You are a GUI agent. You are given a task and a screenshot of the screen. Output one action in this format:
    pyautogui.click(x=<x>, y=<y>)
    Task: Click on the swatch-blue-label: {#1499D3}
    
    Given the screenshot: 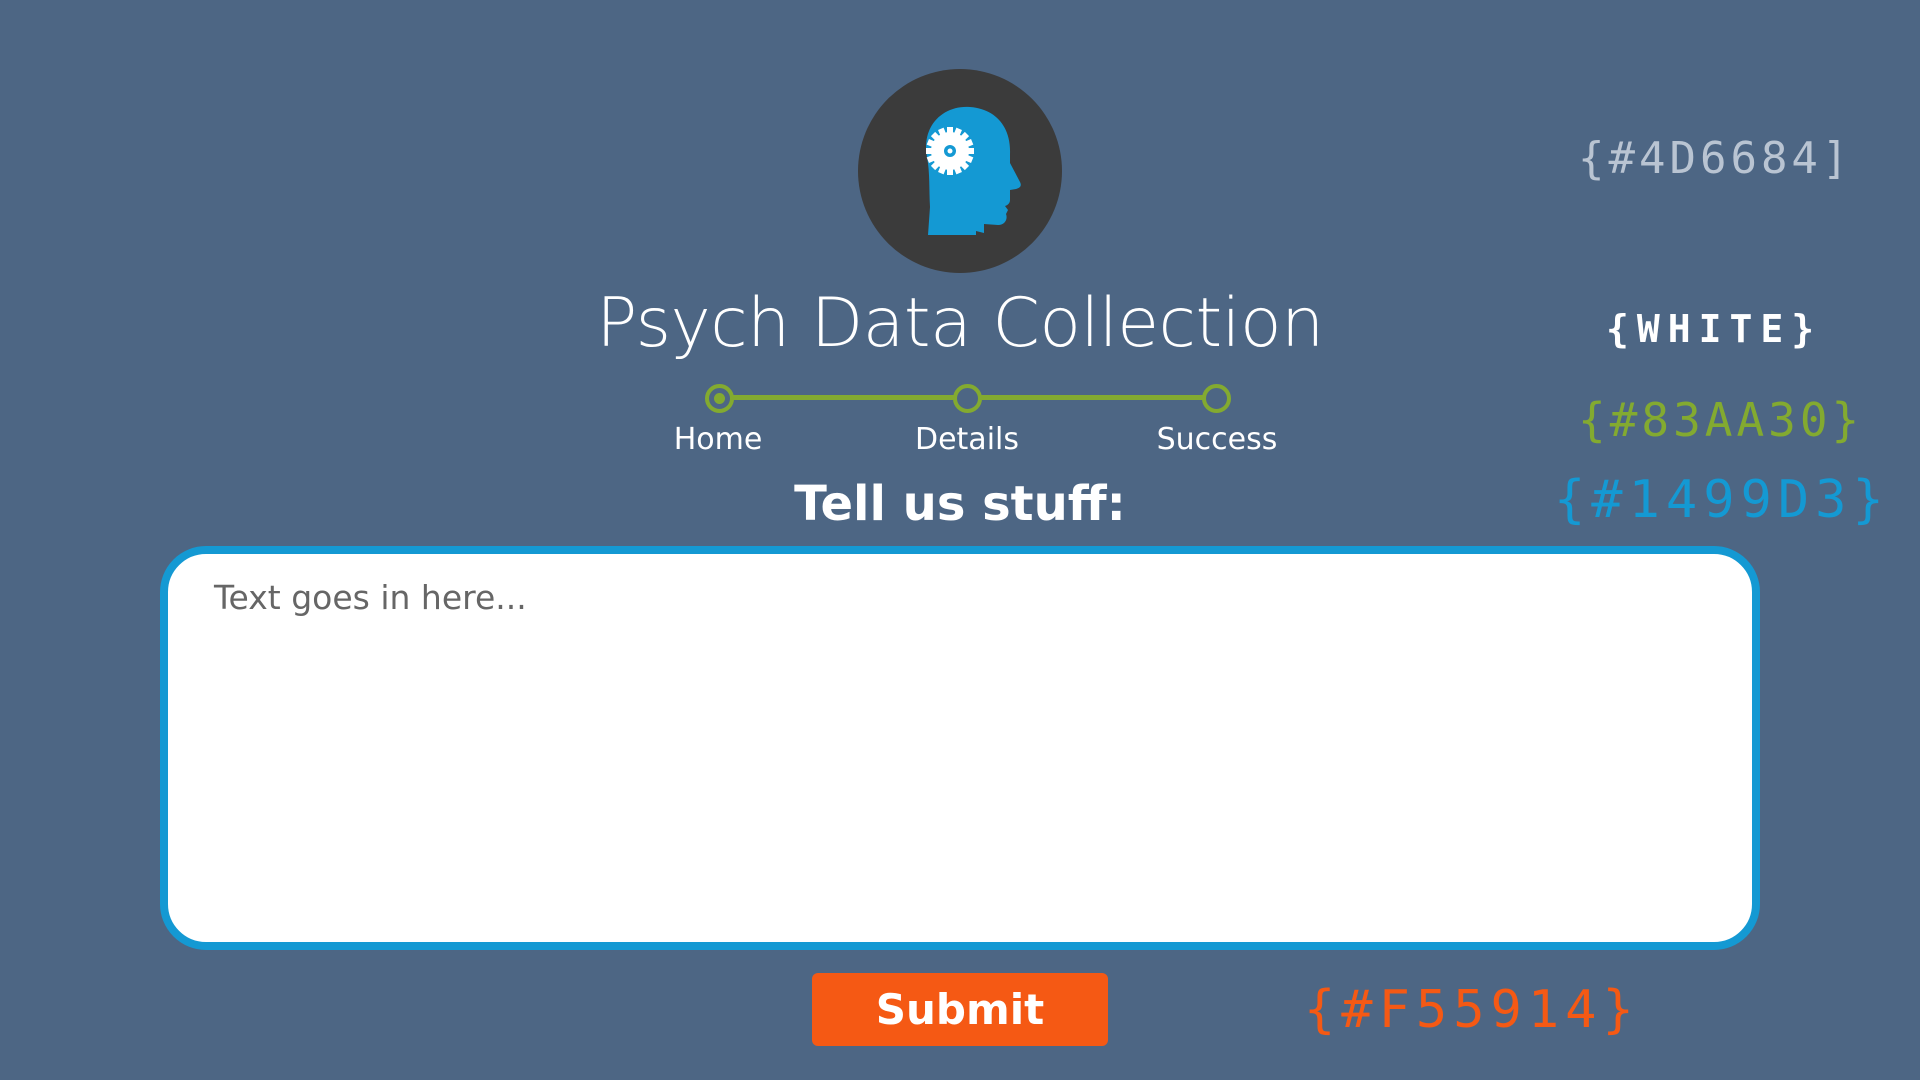 What is the action you would take?
    pyautogui.click(x=1722, y=500)
    